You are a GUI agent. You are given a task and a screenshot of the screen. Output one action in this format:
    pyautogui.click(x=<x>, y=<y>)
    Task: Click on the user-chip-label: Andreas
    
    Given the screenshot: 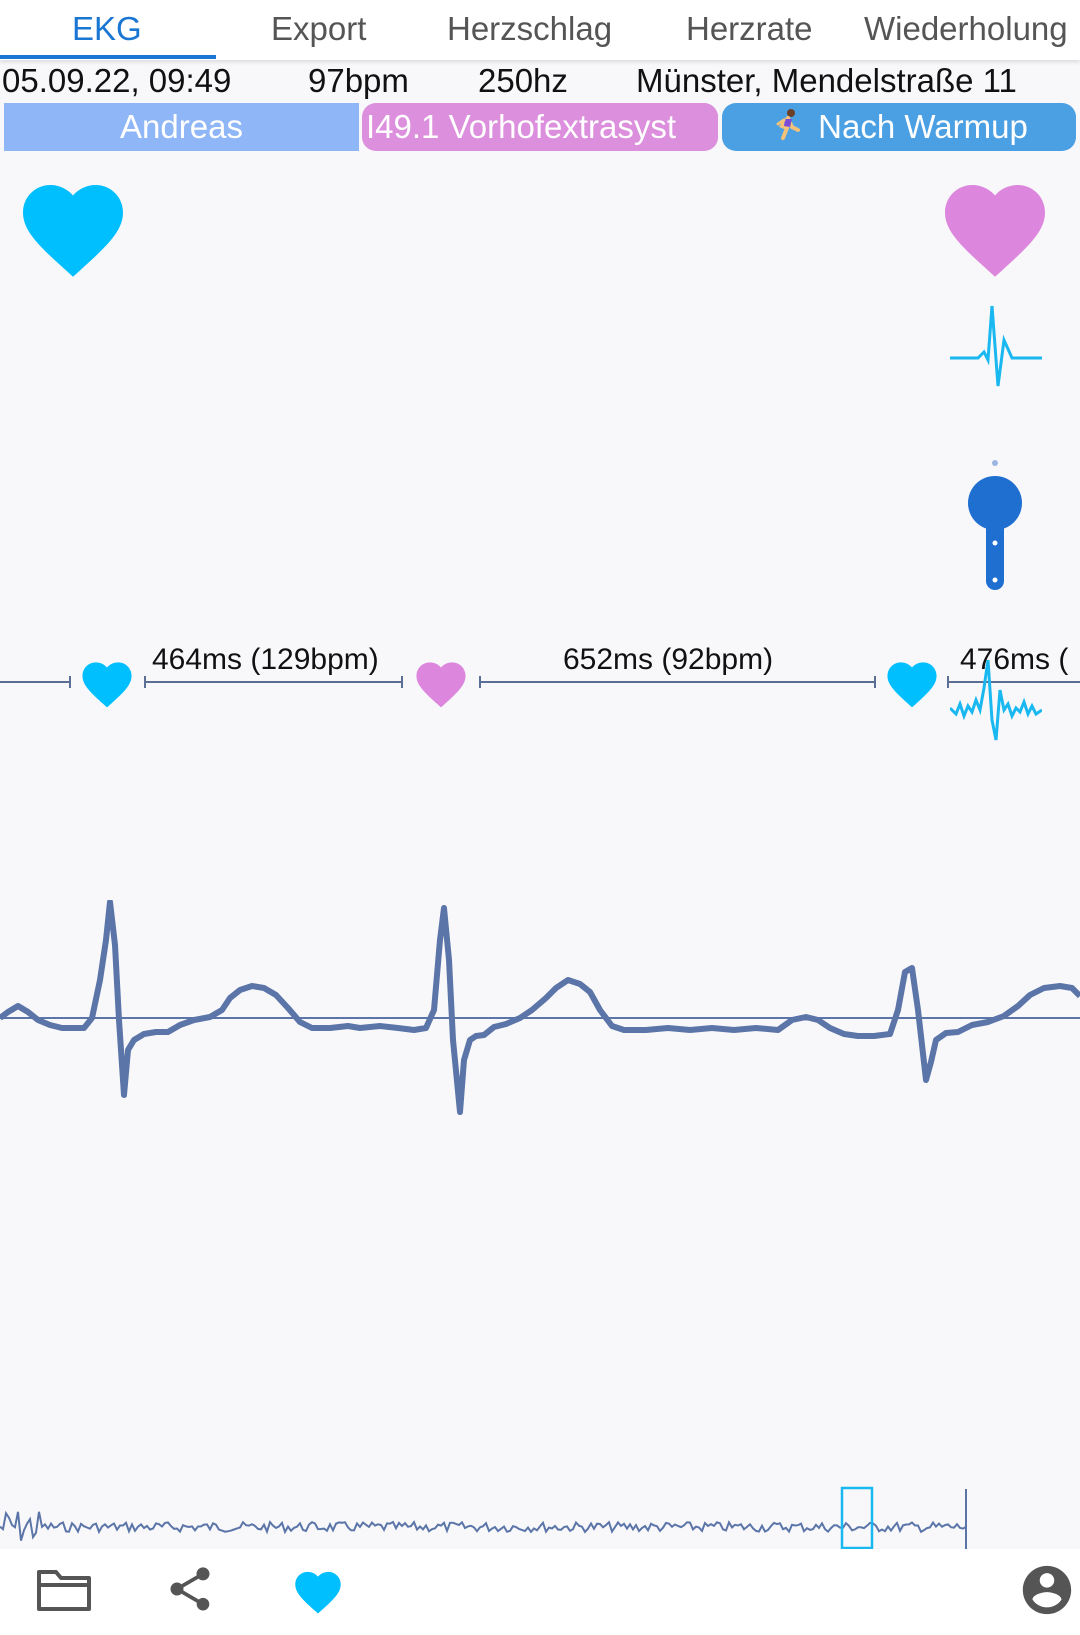 What is the action you would take?
    pyautogui.click(x=181, y=126)
    